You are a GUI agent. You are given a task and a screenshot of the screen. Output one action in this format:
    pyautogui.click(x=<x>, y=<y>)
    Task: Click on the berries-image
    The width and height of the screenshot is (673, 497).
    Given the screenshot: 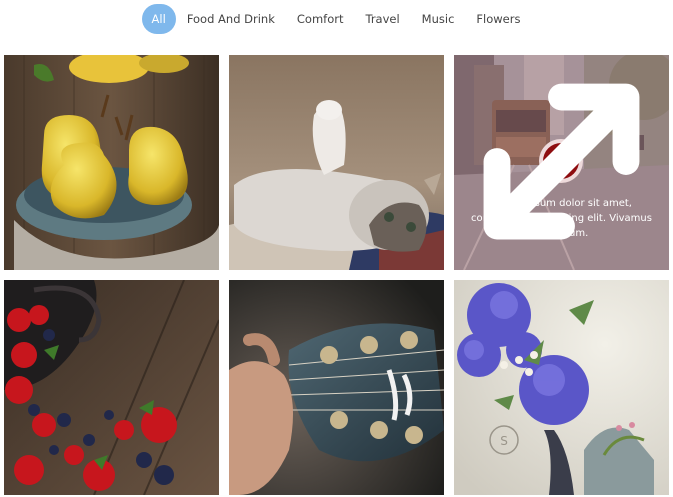 What is the action you would take?
    pyautogui.click(x=111, y=387)
    